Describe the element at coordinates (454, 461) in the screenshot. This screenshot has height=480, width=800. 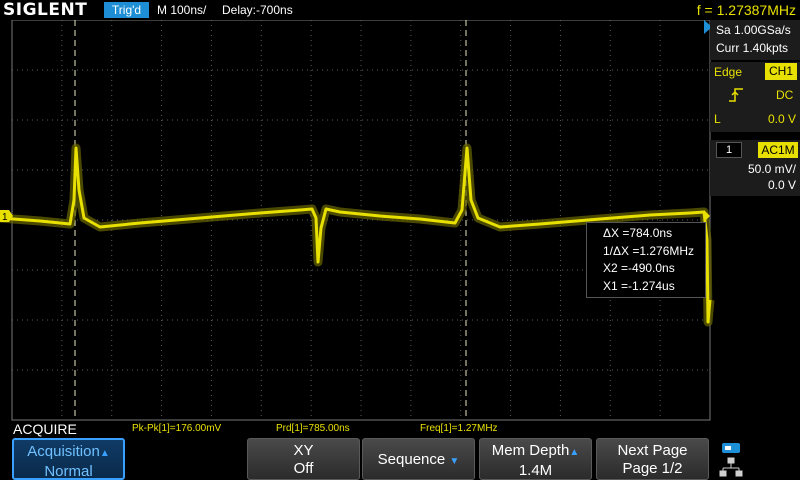
I see `arrow-down-icon: ▼` at that location.